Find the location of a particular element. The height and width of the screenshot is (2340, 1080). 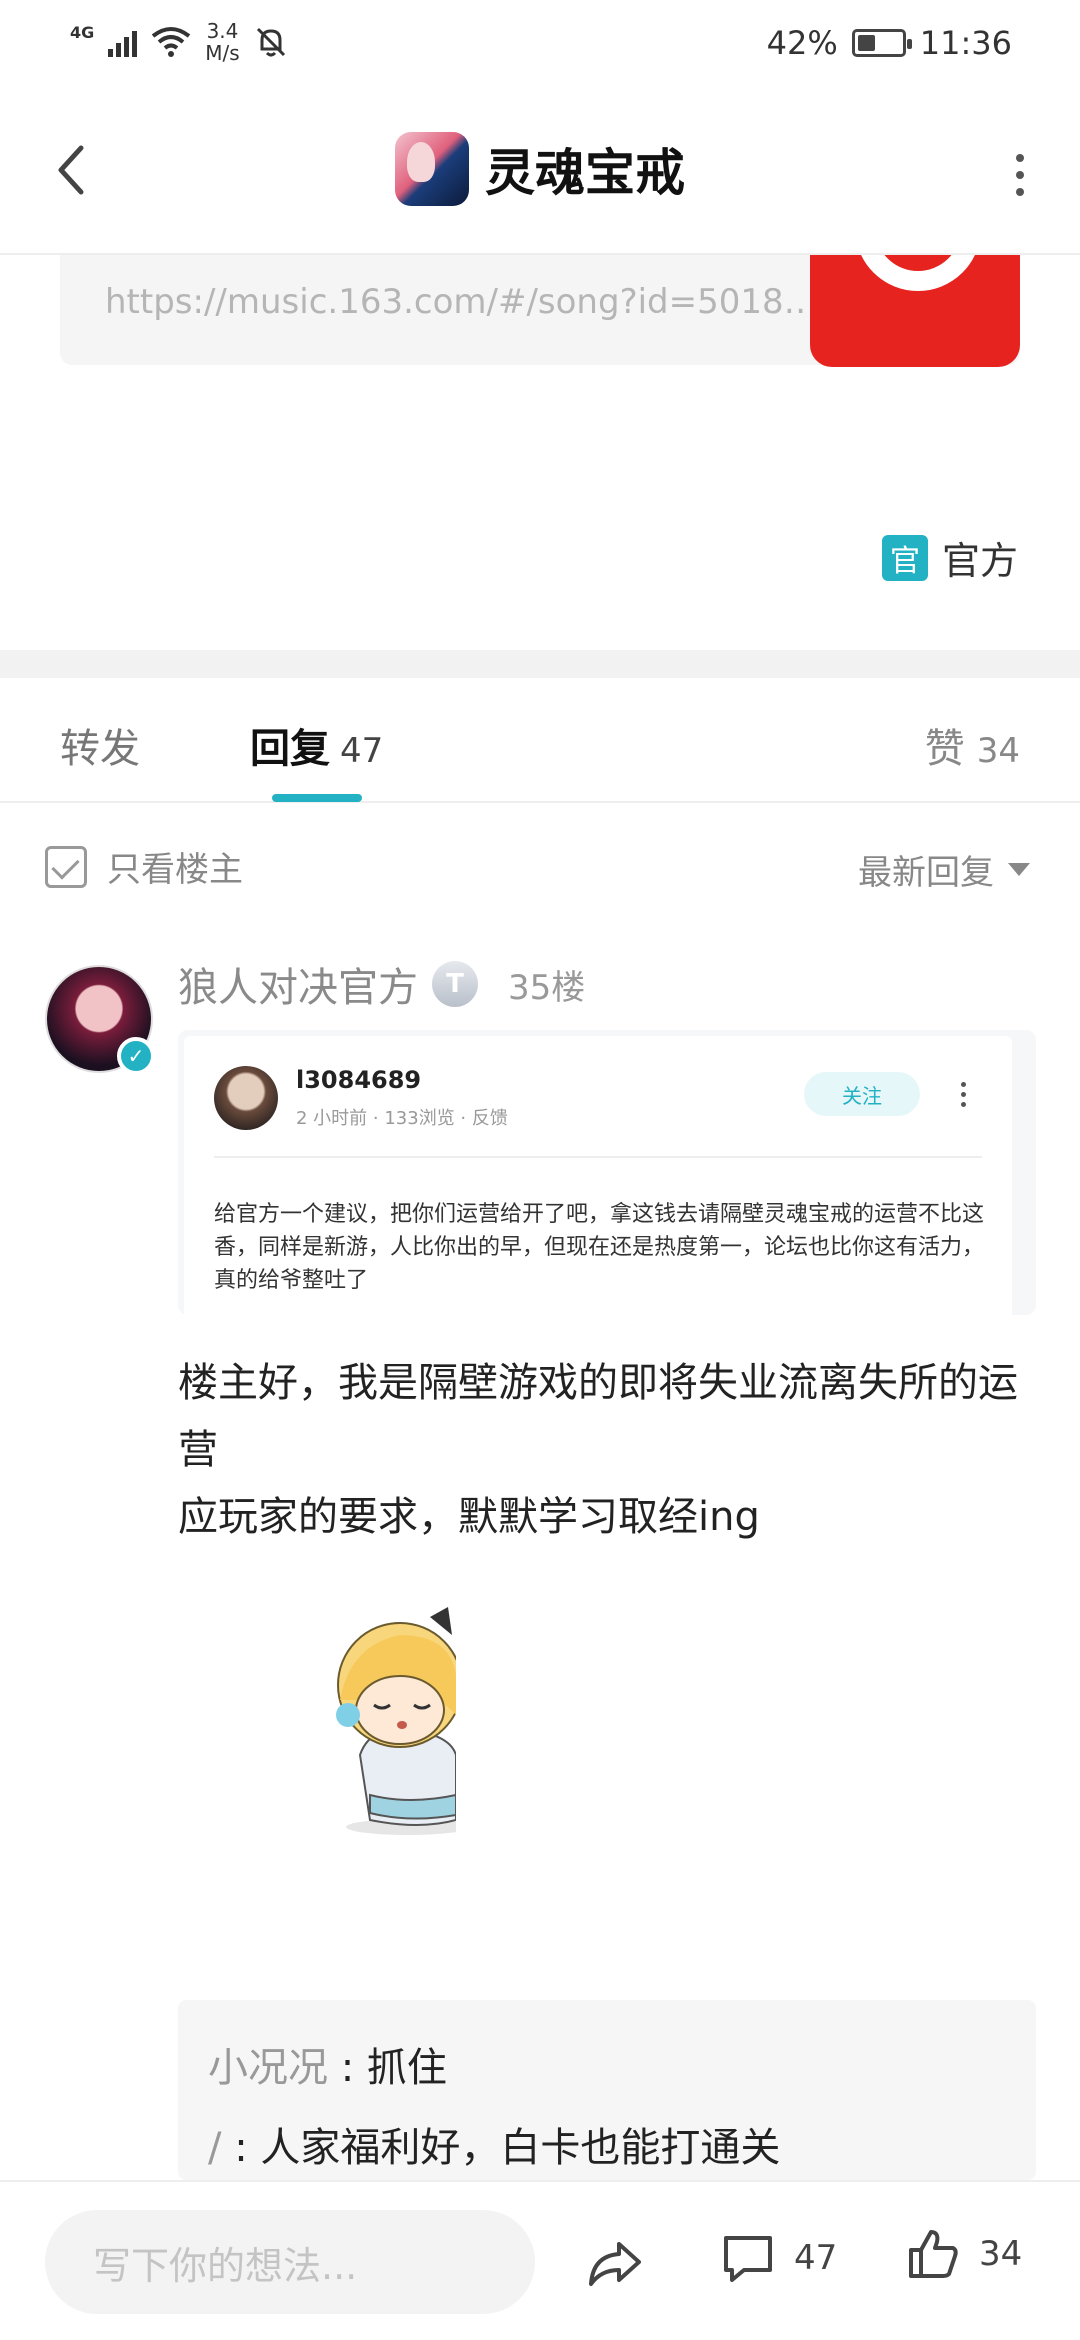

only-owner-label: 只看楼主 is located at coordinates (175, 870).